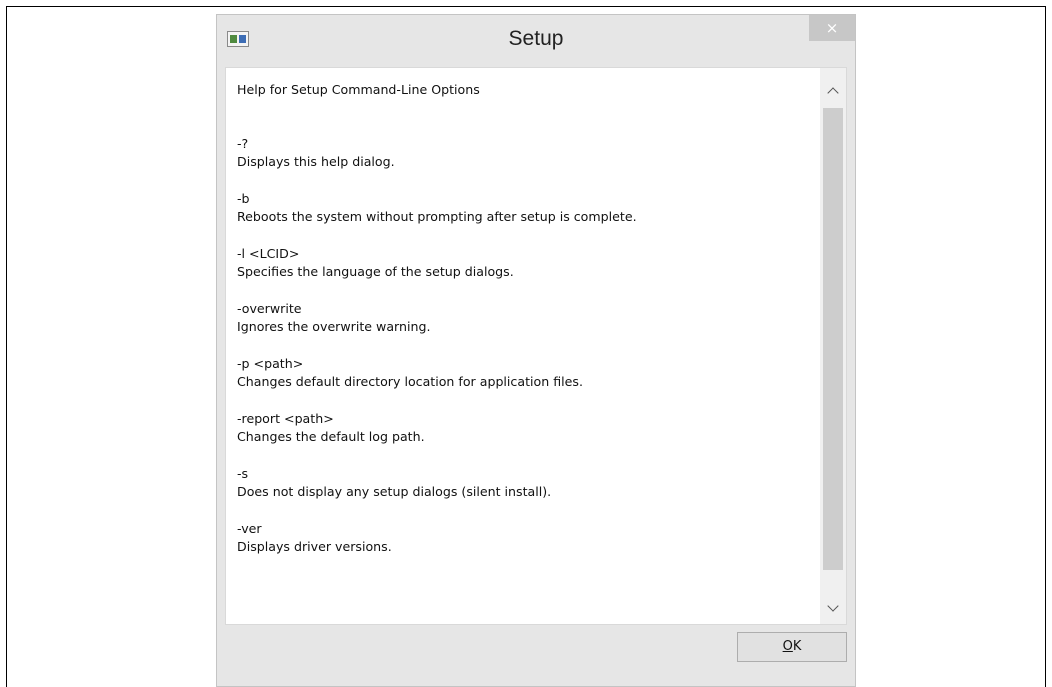  Describe the element at coordinates (269, 308) in the screenshot. I see `option-flag: -overwrite` at that location.